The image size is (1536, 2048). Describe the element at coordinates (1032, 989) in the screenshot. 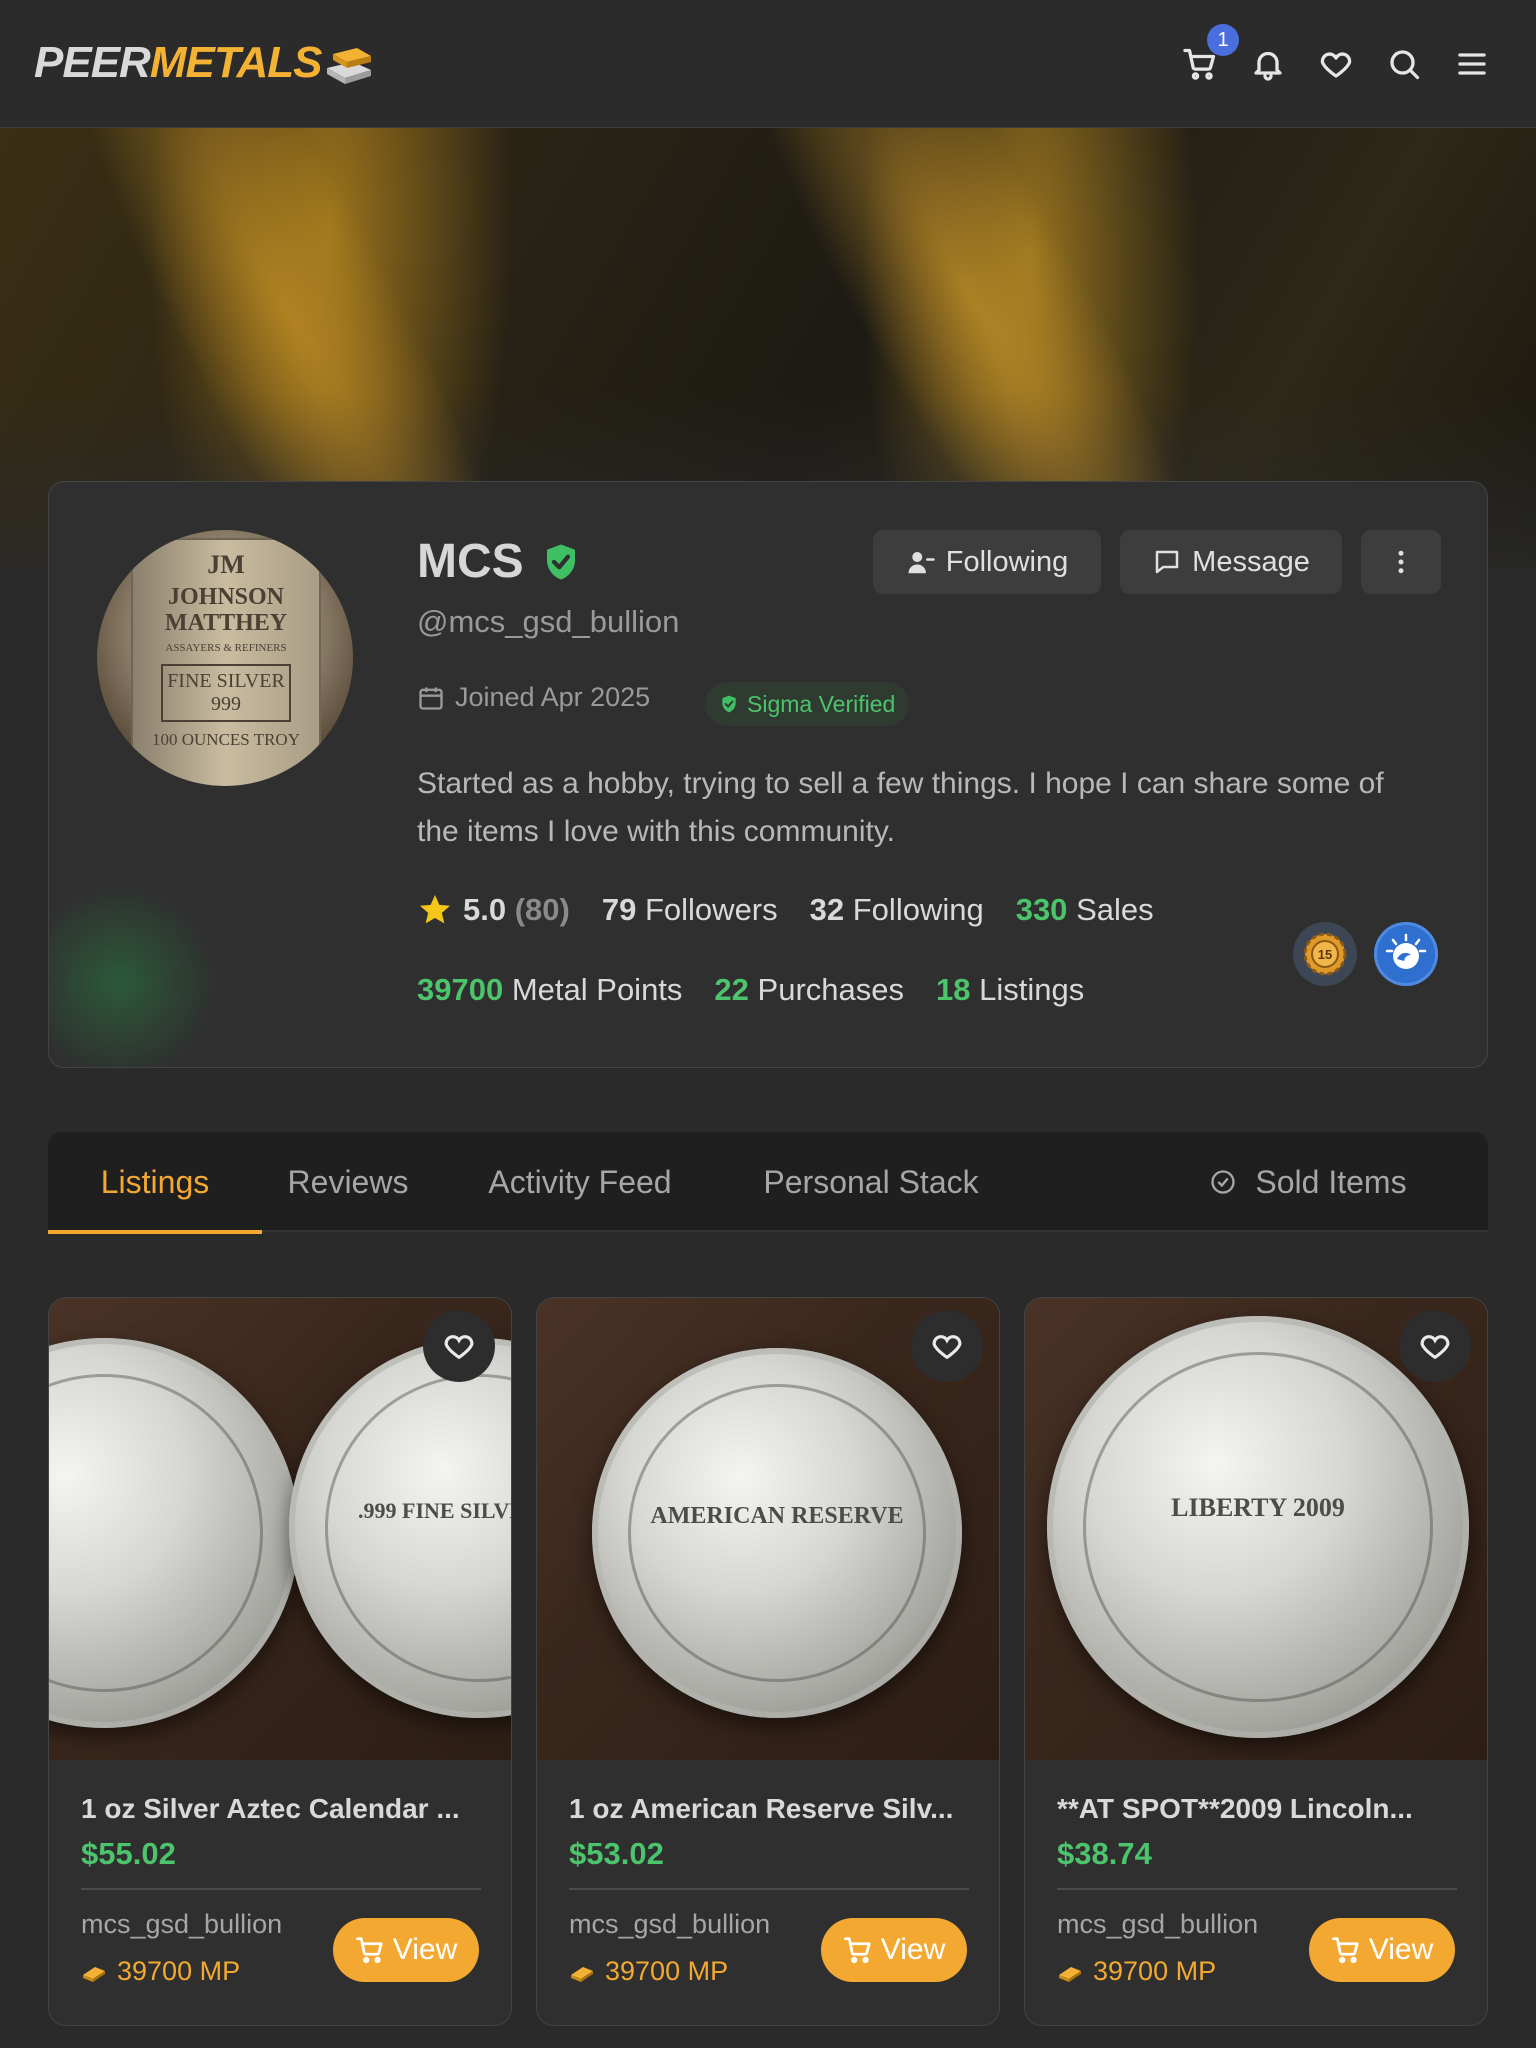

I see `listings-label: Listings` at that location.